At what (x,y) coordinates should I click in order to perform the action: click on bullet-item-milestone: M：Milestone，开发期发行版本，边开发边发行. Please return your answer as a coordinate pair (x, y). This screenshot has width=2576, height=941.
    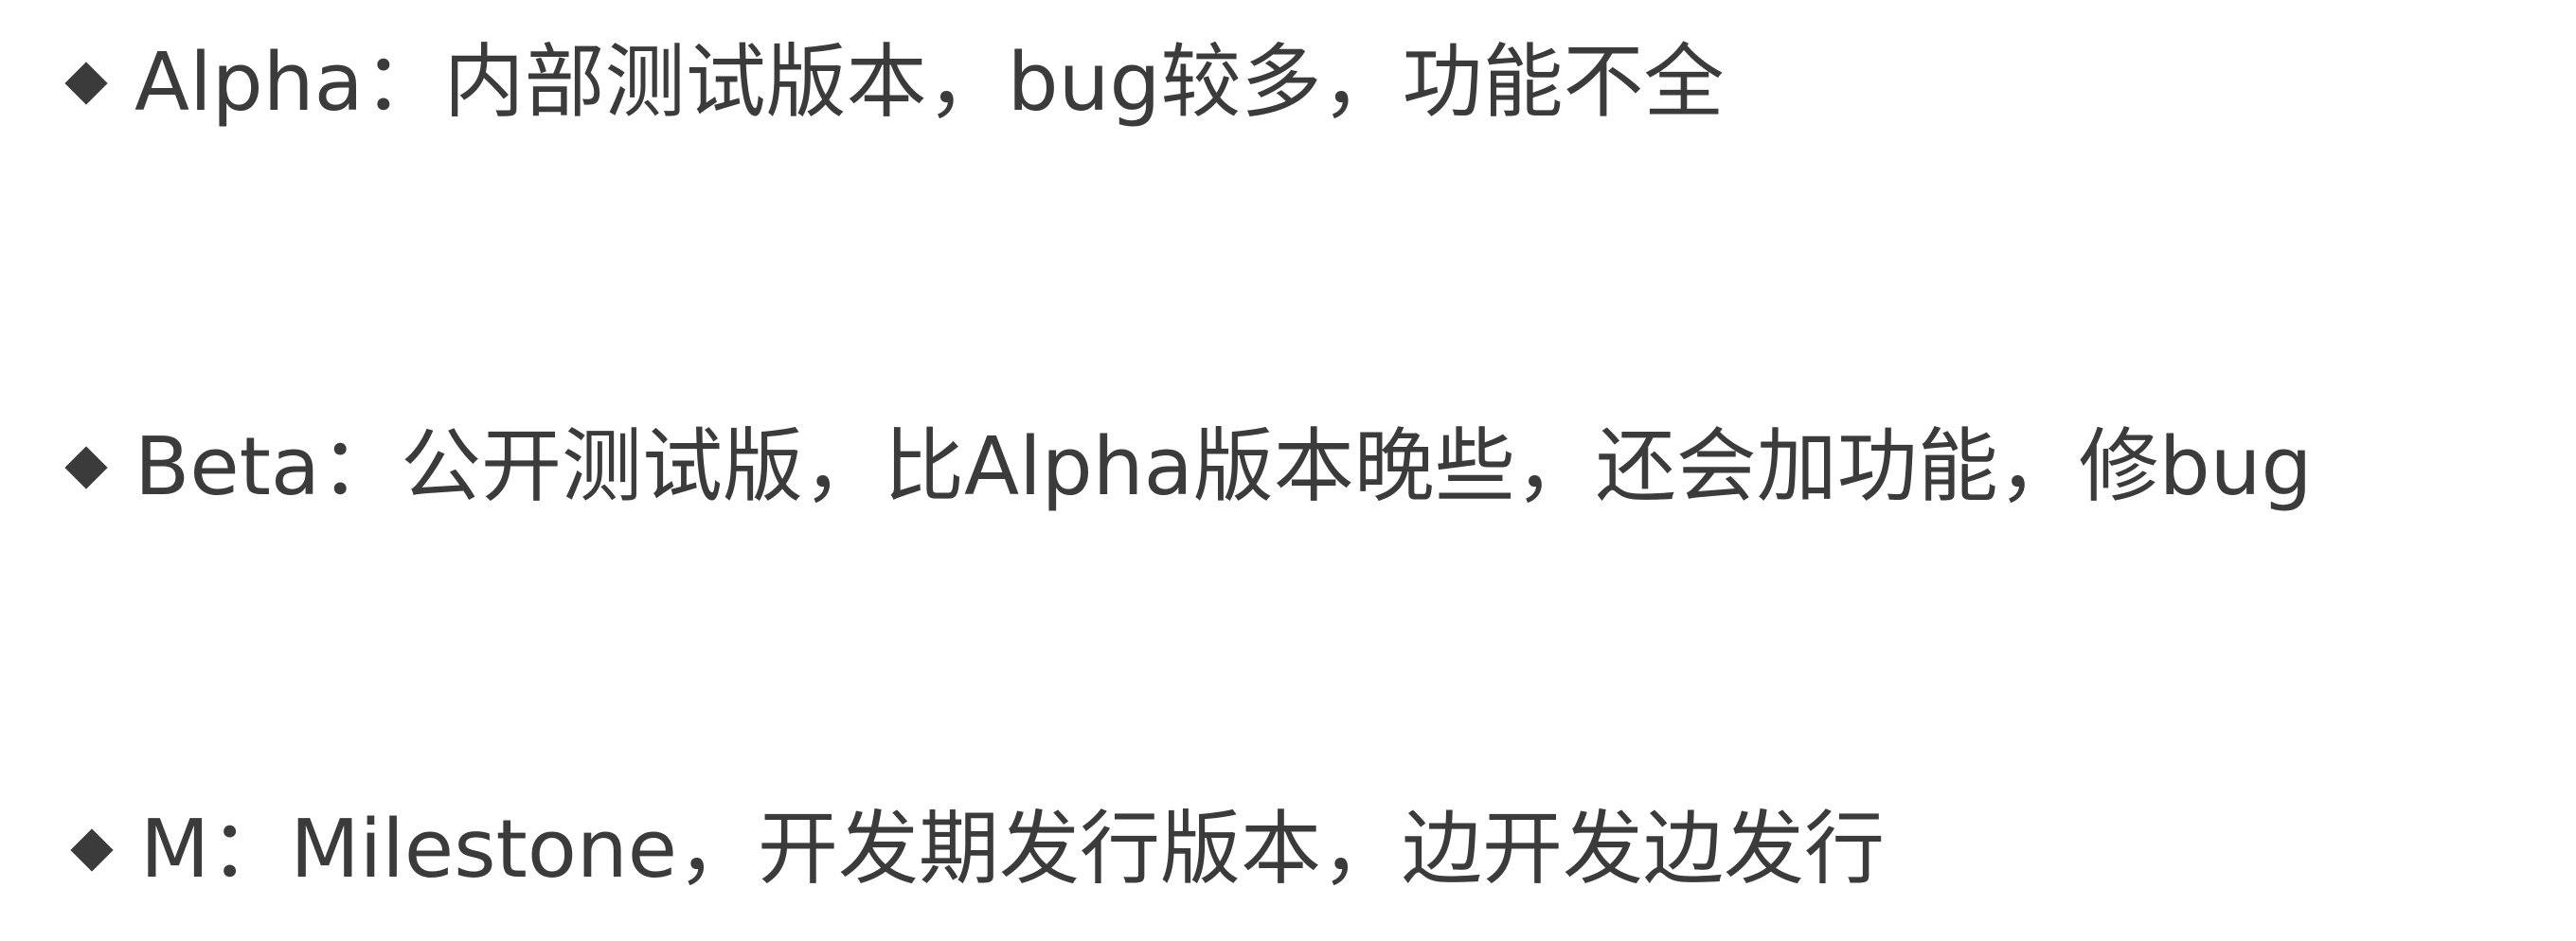
    Looking at the image, I should click on (973, 850).